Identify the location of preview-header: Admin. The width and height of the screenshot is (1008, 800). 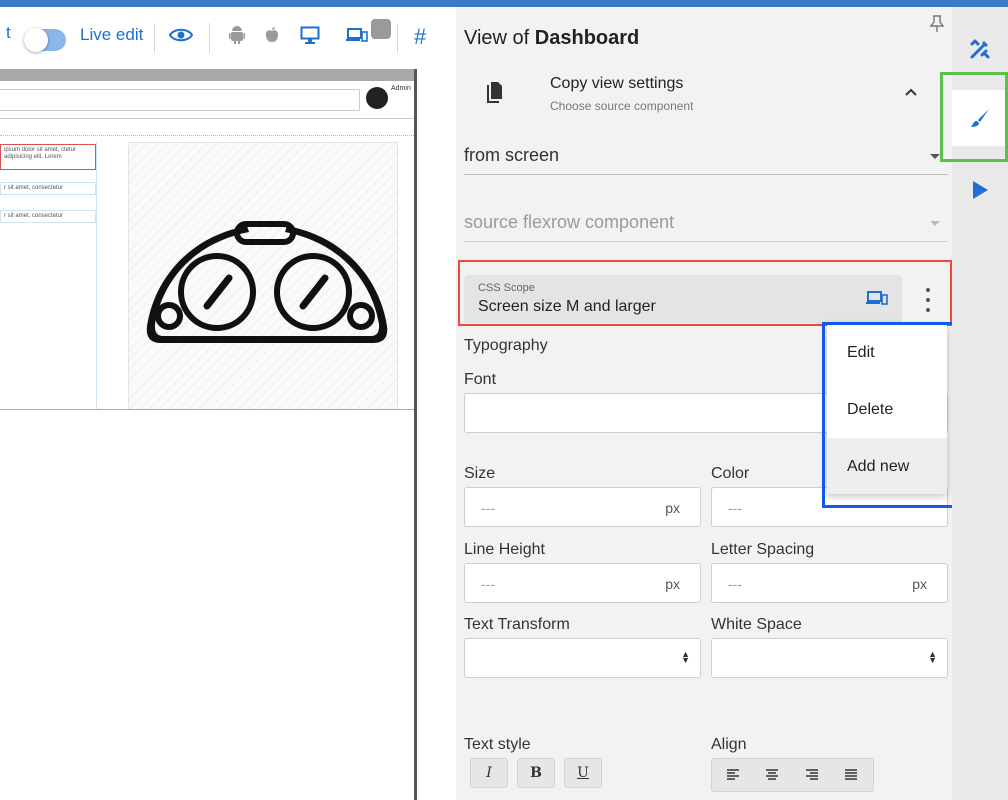
(207, 100).